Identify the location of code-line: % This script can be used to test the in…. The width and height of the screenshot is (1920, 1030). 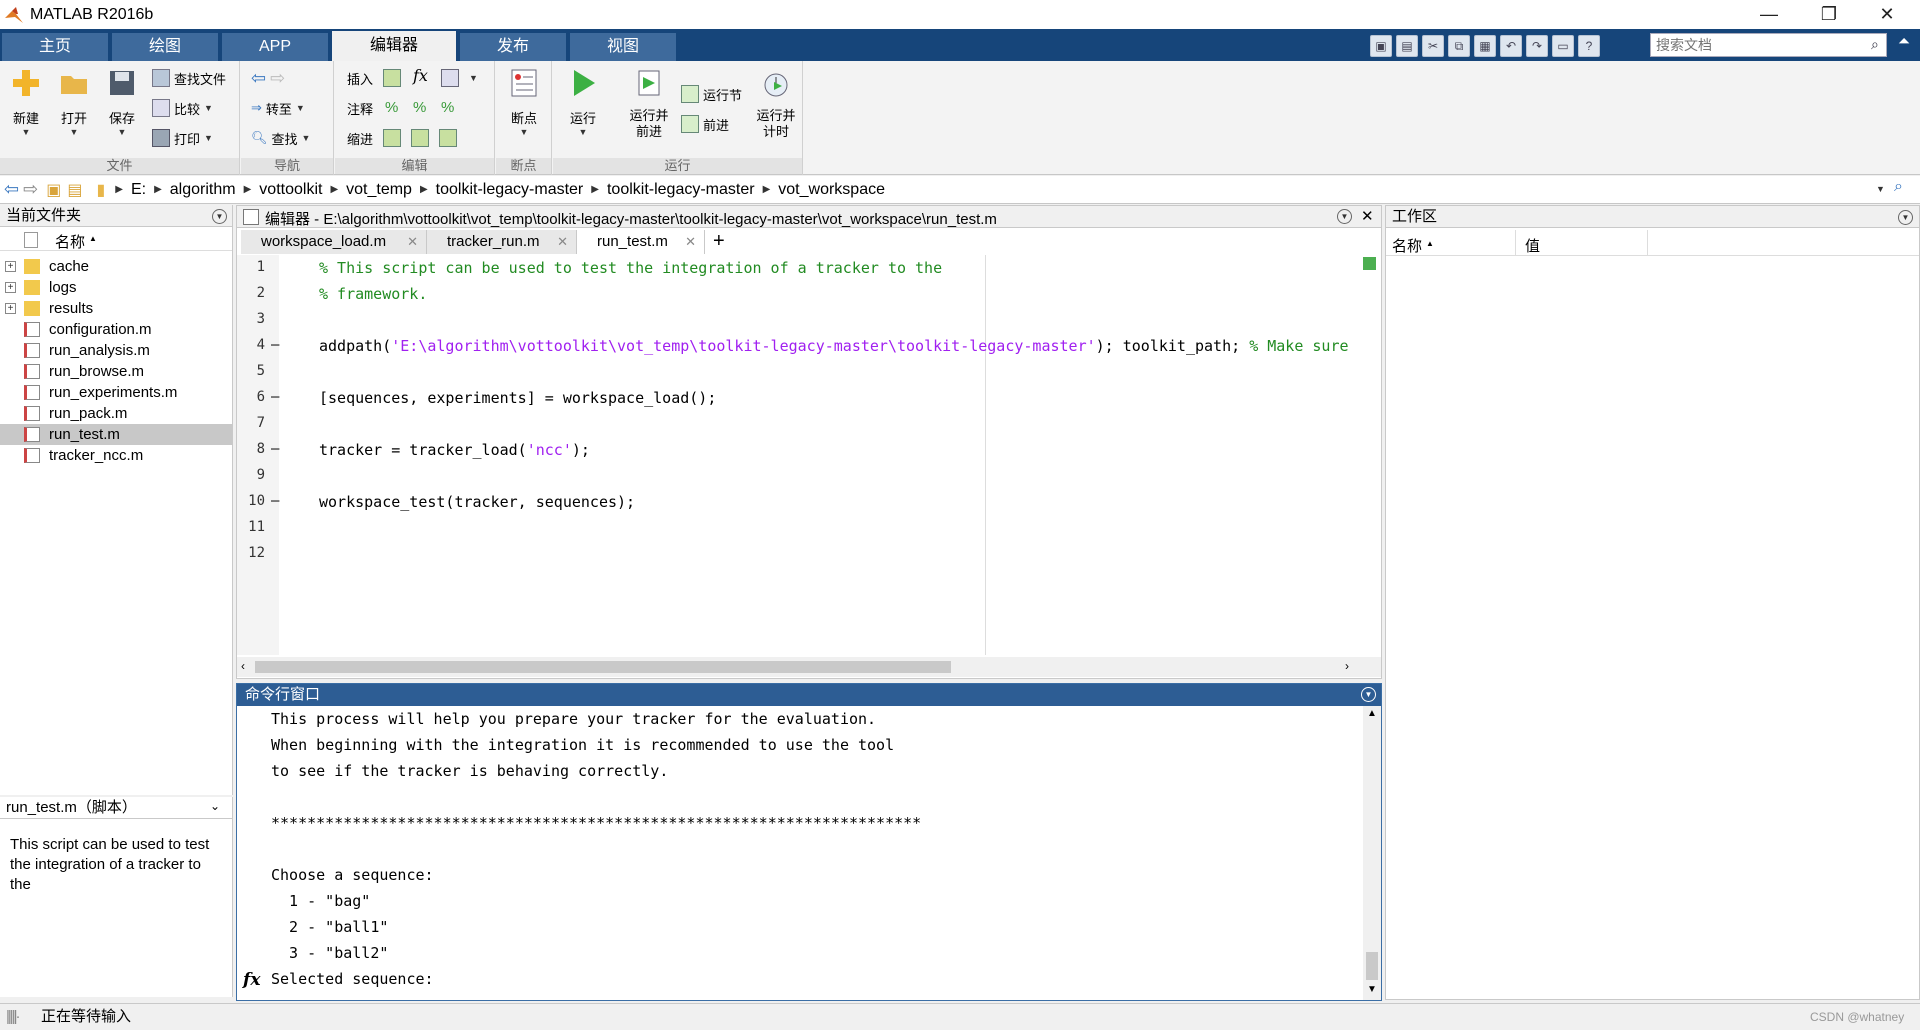
(834, 268).